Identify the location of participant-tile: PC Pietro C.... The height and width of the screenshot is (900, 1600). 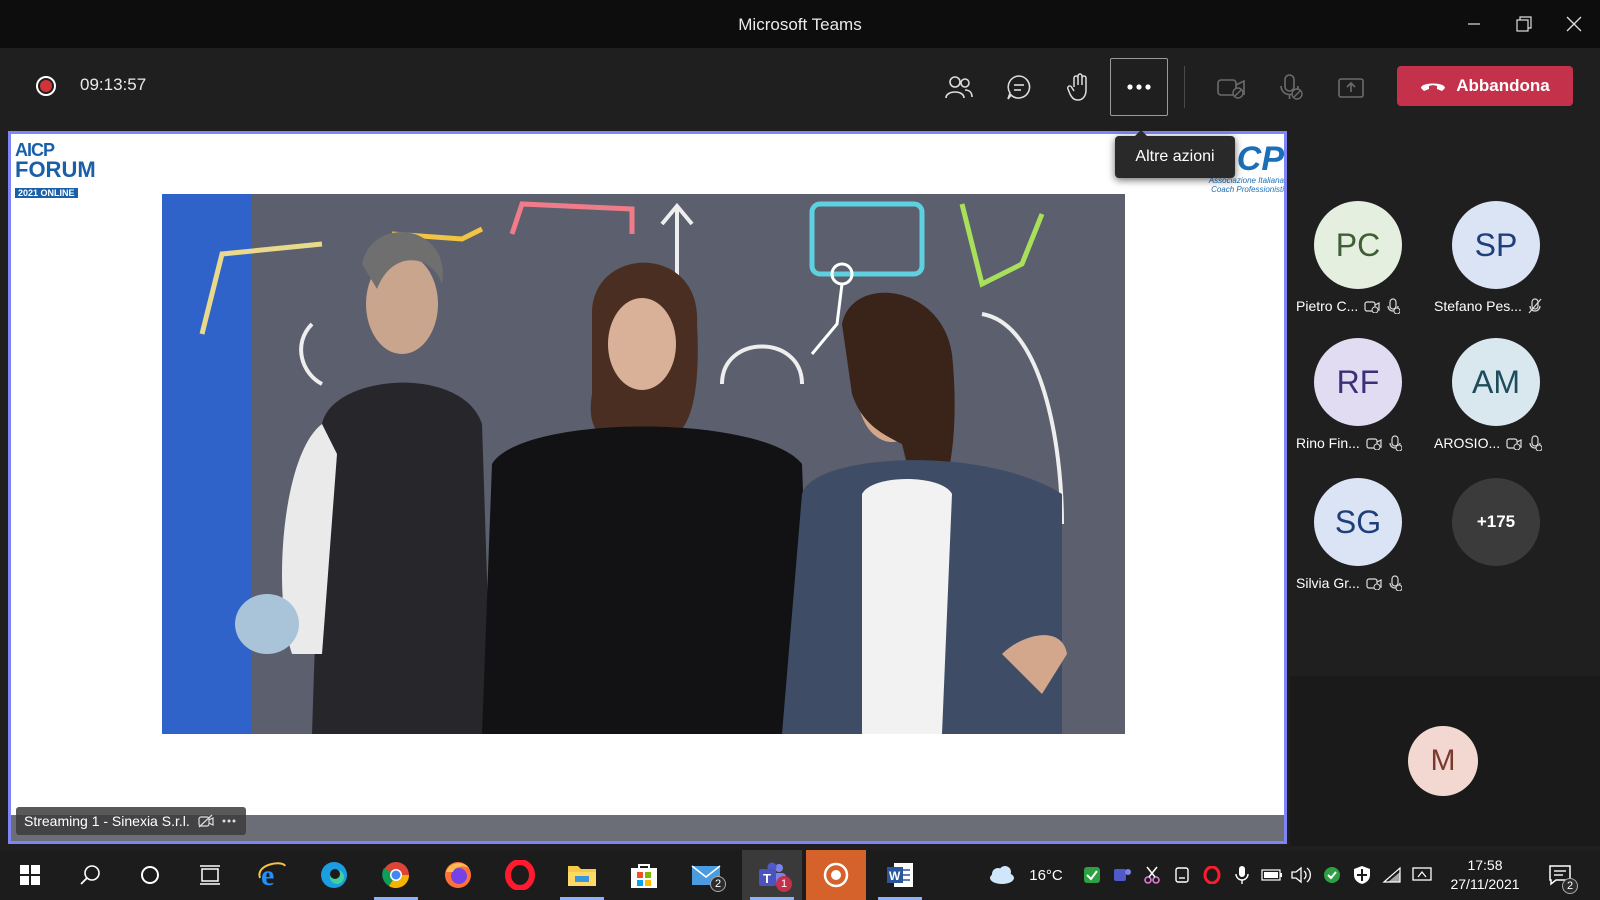
(1359, 268).